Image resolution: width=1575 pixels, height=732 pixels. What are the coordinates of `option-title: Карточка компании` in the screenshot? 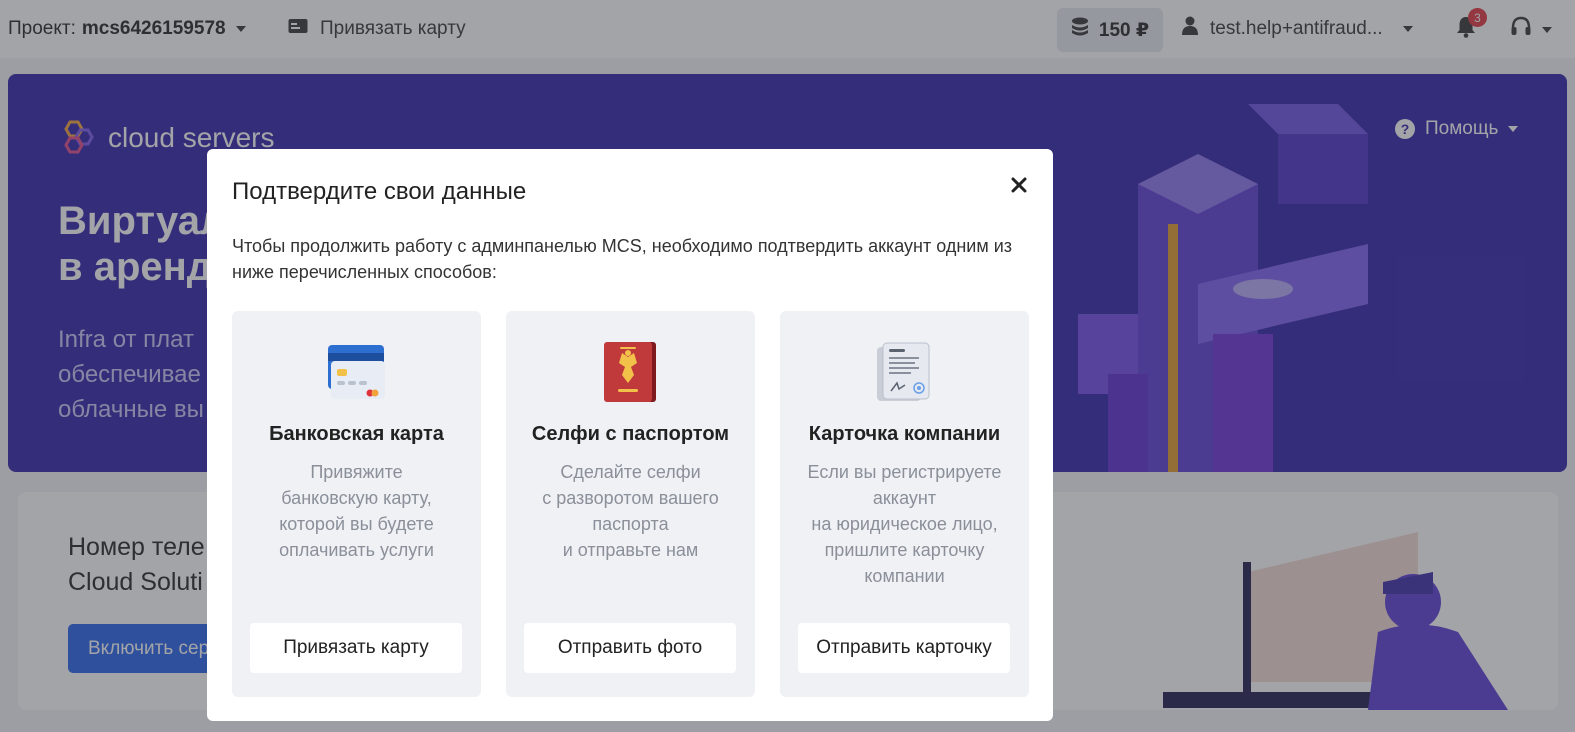 It's located at (904, 434).